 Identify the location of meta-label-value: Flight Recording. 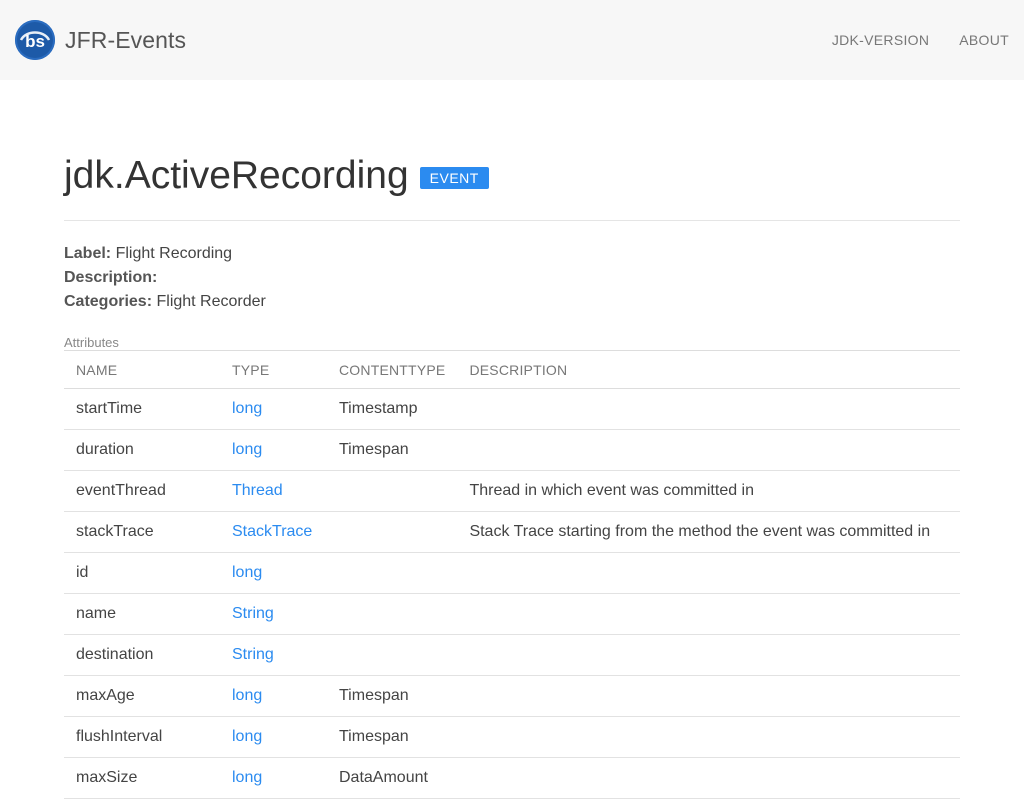
(174, 253).